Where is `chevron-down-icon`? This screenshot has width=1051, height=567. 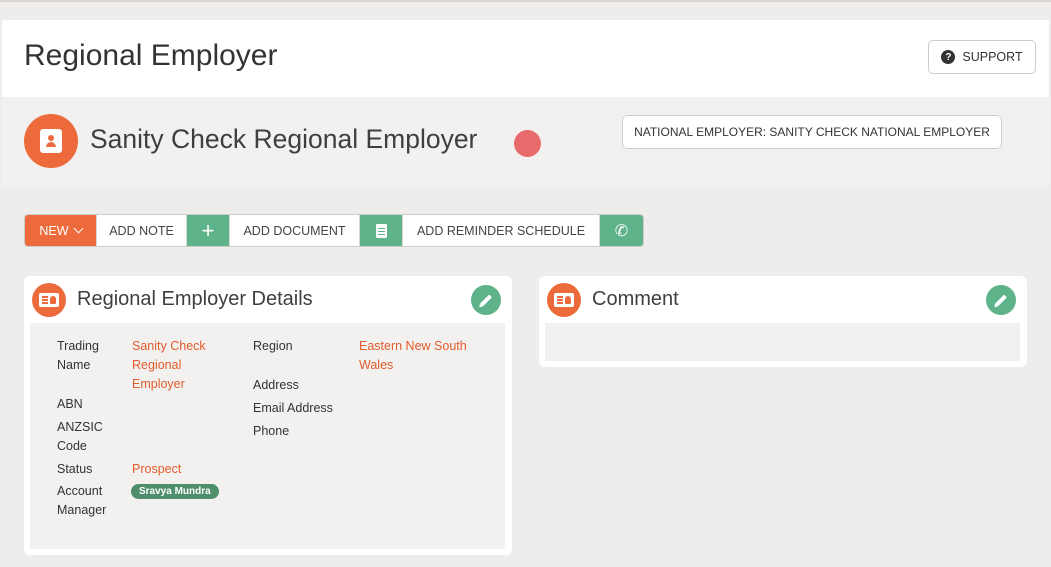 chevron-down-icon is located at coordinates (78, 228).